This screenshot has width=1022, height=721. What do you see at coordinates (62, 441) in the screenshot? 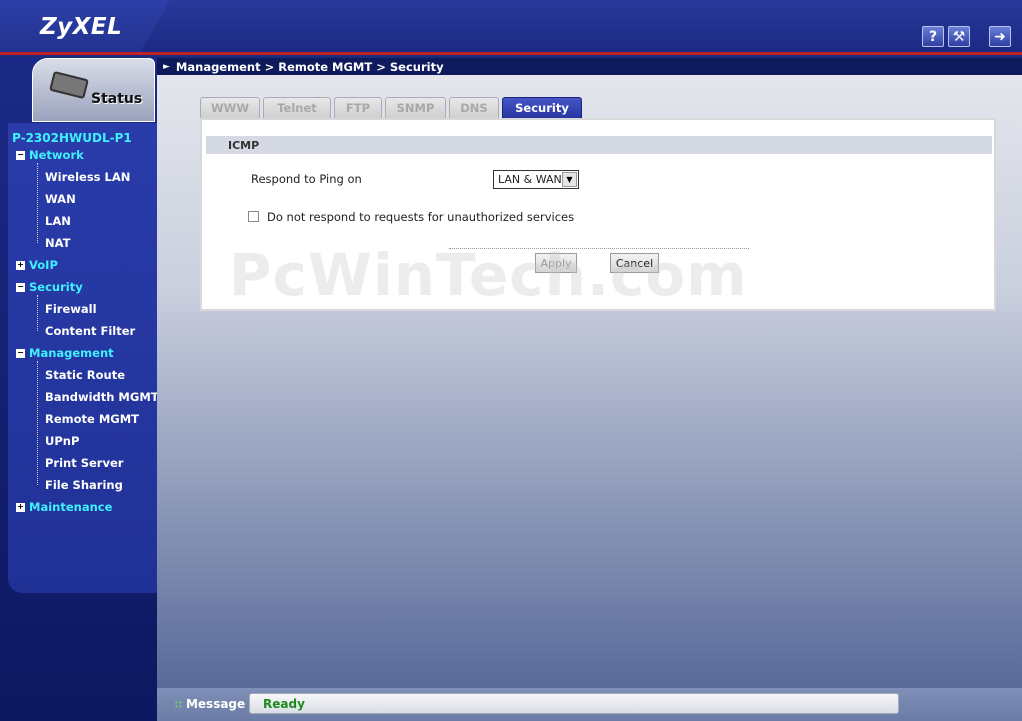
I see `sidebar-item-upnp: UPnP` at bounding box center [62, 441].